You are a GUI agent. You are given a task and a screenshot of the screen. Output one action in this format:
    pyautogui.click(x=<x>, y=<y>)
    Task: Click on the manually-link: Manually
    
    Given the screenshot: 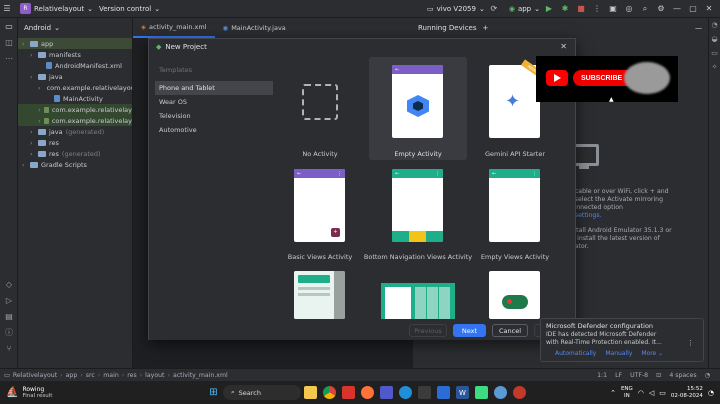 What is the action you would take?
    pyautogui.click(x=618, y=353)
    